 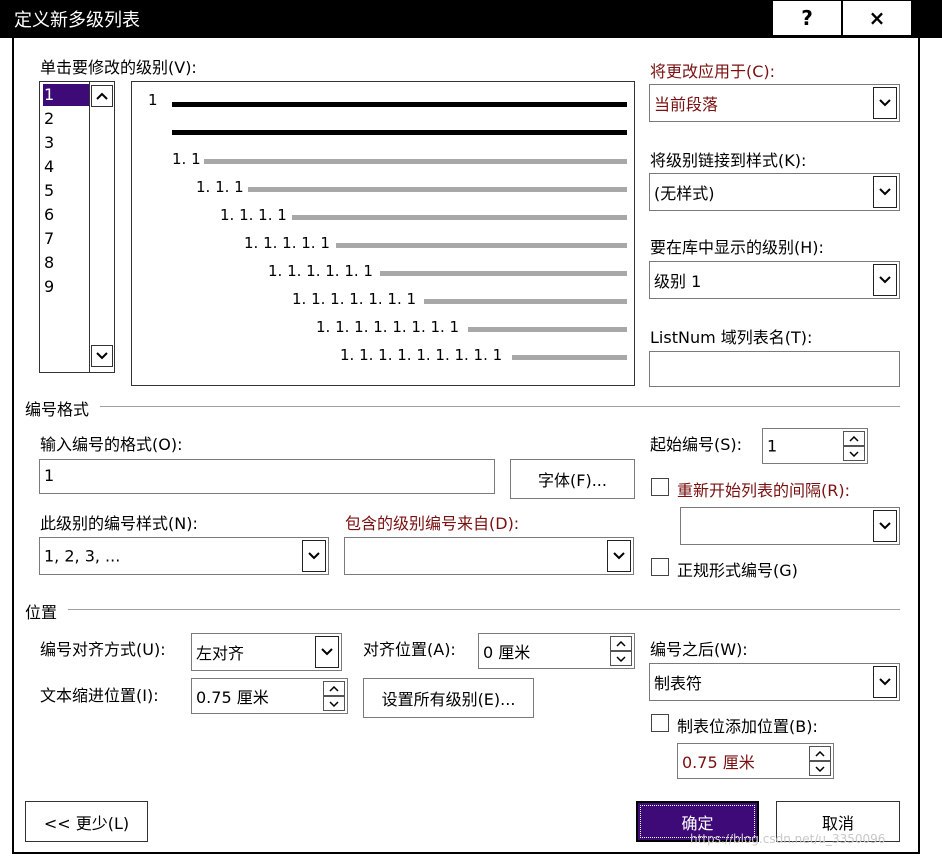 What do you see at coordinates (66, 215) in the screenshot?
I see `level-item-6: 6` at bounding box center [66, 215].